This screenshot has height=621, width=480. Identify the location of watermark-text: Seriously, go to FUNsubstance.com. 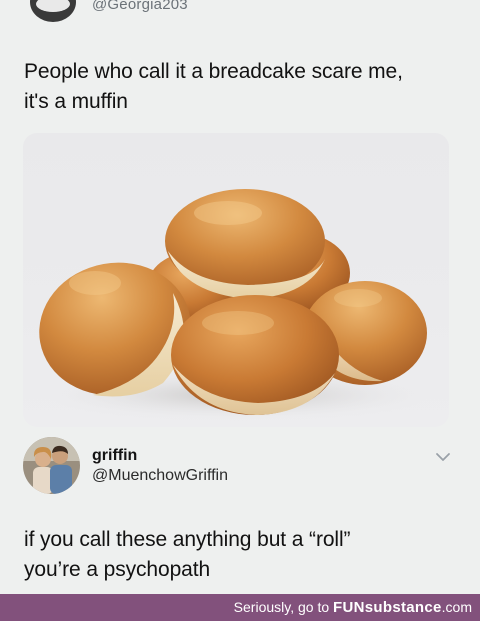
(353, 607).